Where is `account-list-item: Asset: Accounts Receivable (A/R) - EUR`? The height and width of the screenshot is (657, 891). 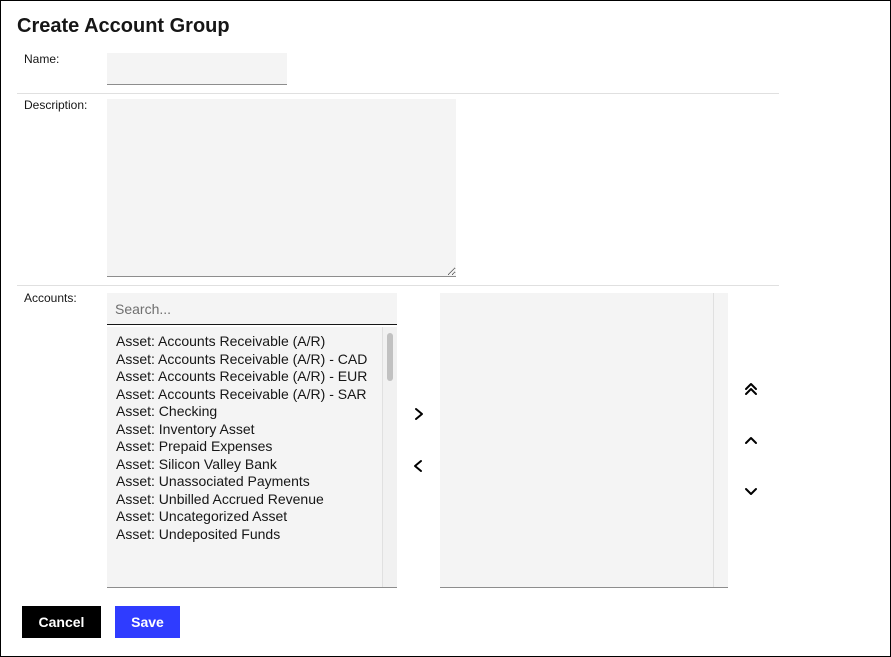
account-list-item: Asset: Accounts Receivable (A/R) - EUR is located at coordinates (247, 377).